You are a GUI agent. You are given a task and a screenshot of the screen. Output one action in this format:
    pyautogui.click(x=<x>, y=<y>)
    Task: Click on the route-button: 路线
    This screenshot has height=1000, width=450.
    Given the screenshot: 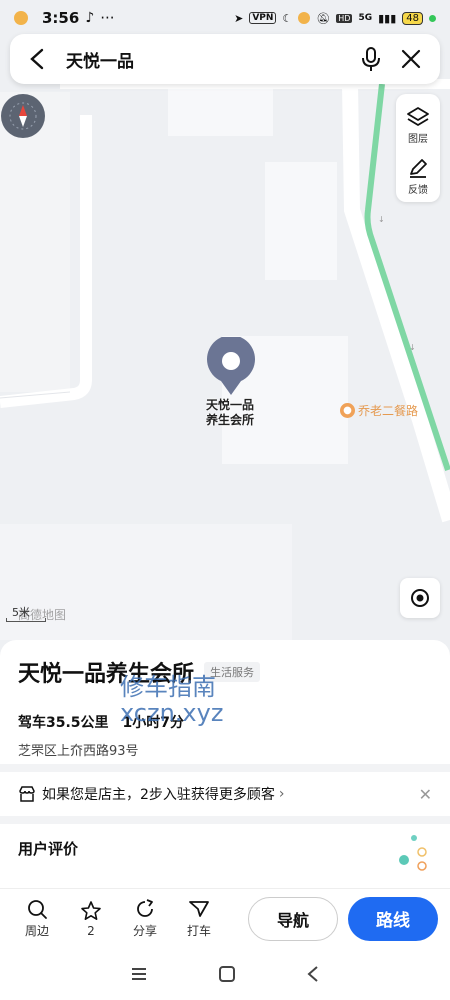 What is the action you would take?
    pyautogui.click(x=393, y=918)
    